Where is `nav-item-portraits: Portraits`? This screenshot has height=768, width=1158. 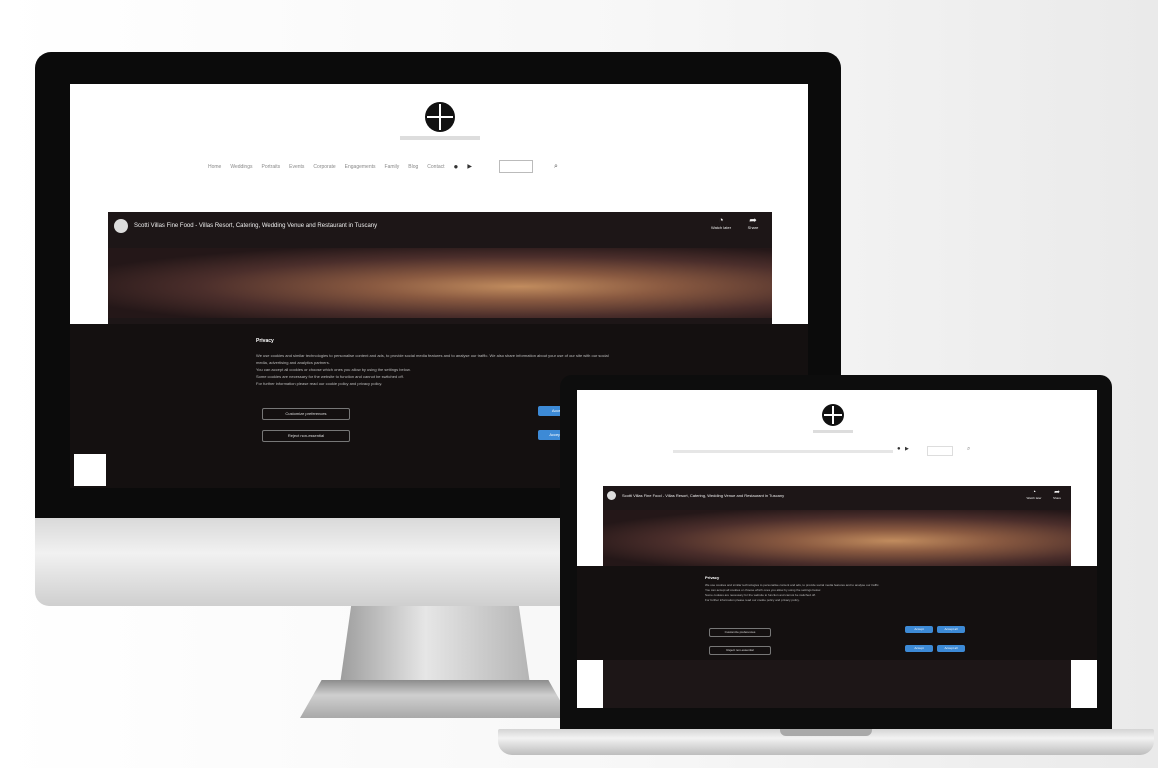
nav-item-portraits: Portraits is located at coordinates (271, 167).